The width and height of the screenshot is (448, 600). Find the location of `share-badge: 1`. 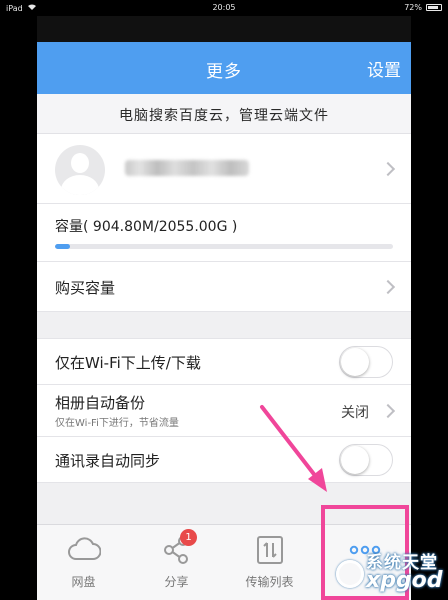

share-badge: 1 is located at coordinates (188, 537).